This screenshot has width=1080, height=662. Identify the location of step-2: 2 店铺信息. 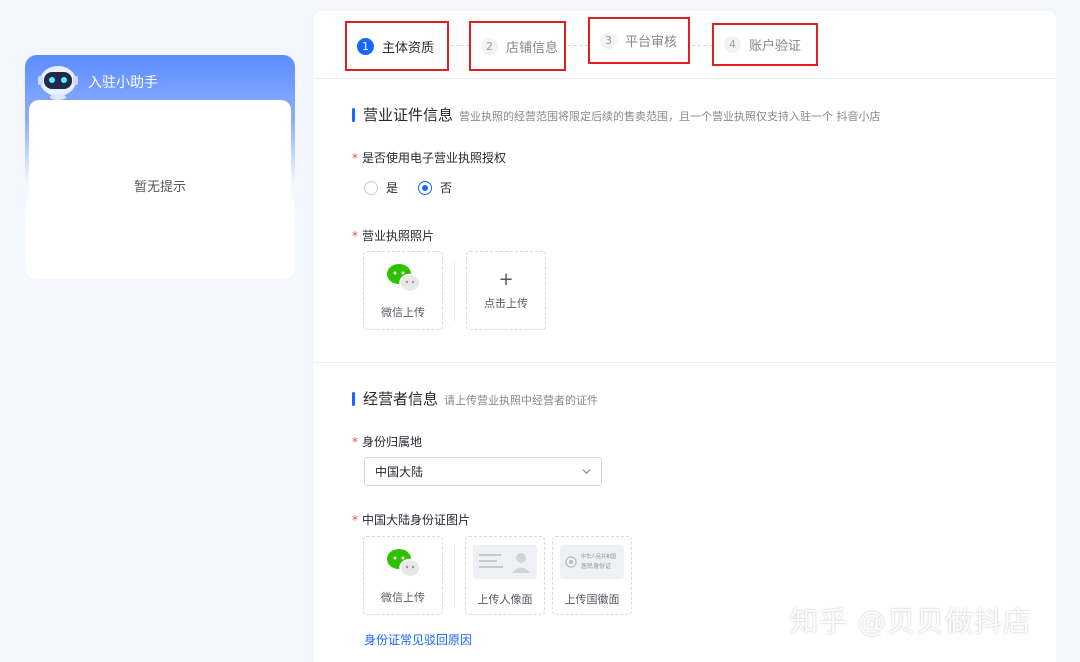
(517, 46).